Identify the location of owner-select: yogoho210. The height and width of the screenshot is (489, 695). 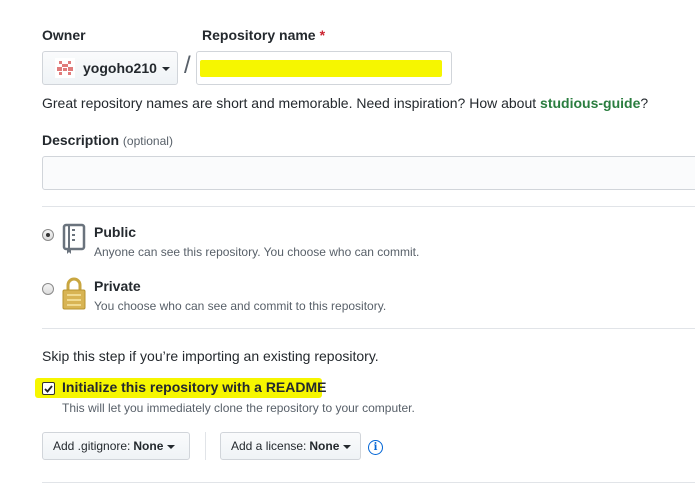
(110, 68).